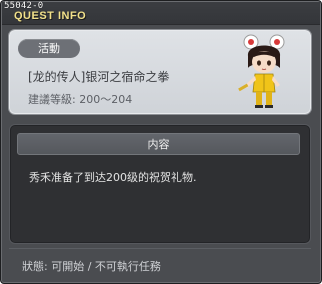  Describe the element at coordinates (50, 16) in the screenshot. I see `window-title: QUEST INFO` at that location.